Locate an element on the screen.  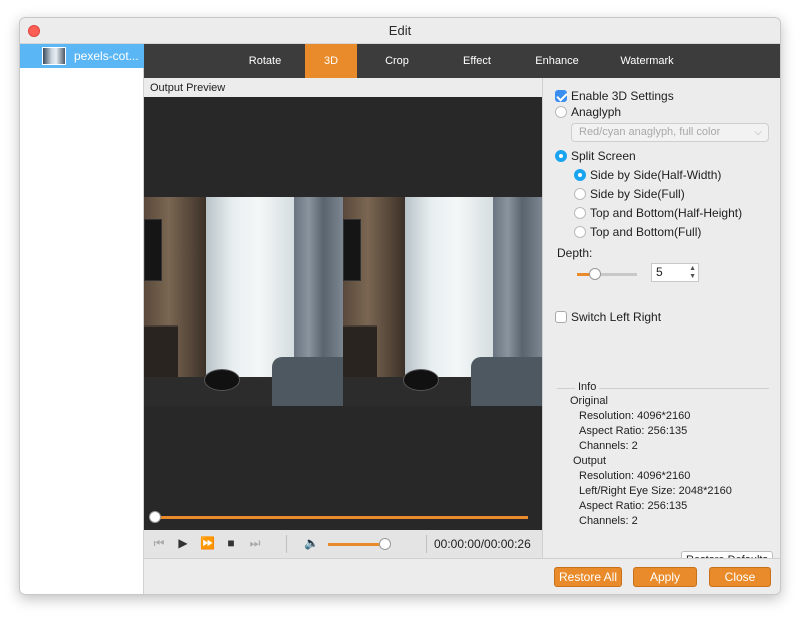
depth-label: Depth: is located at coordinates (575, 253).